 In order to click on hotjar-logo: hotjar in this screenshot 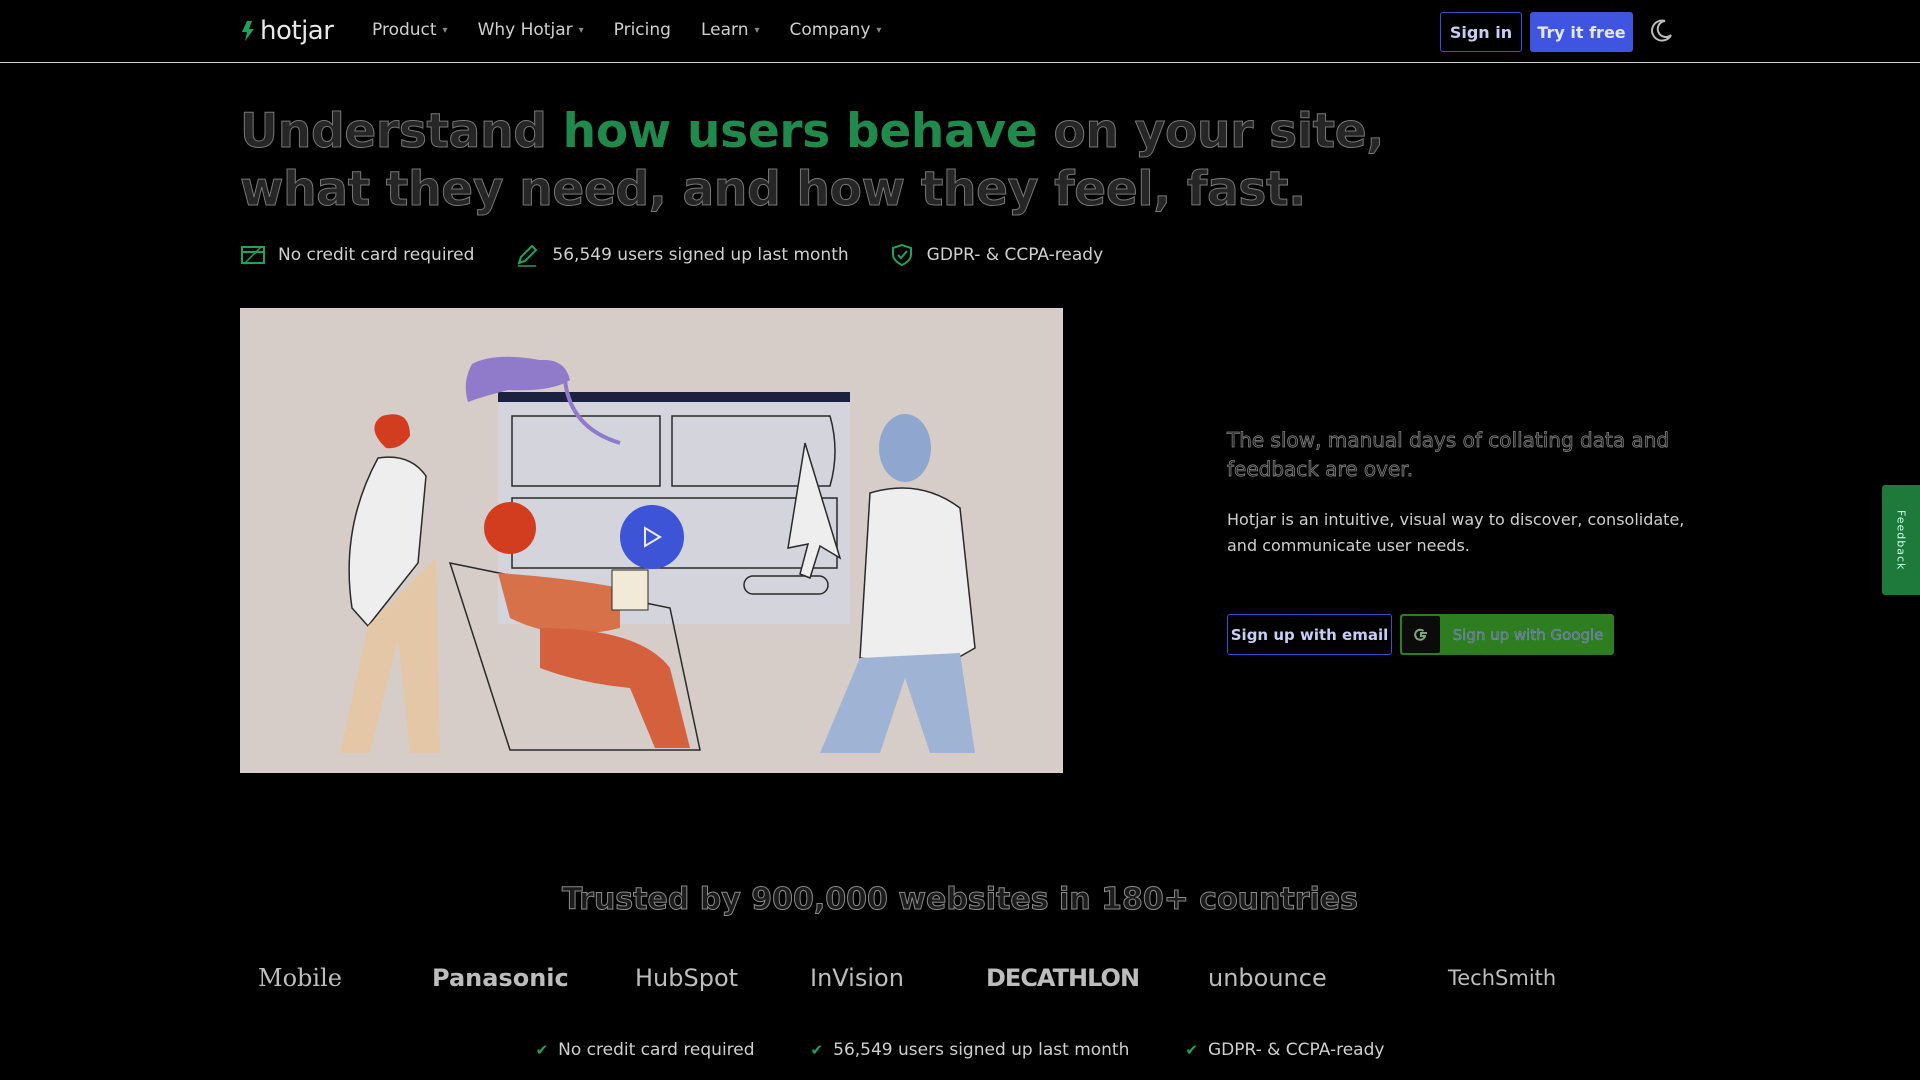, I will do `click(287, 31)`.